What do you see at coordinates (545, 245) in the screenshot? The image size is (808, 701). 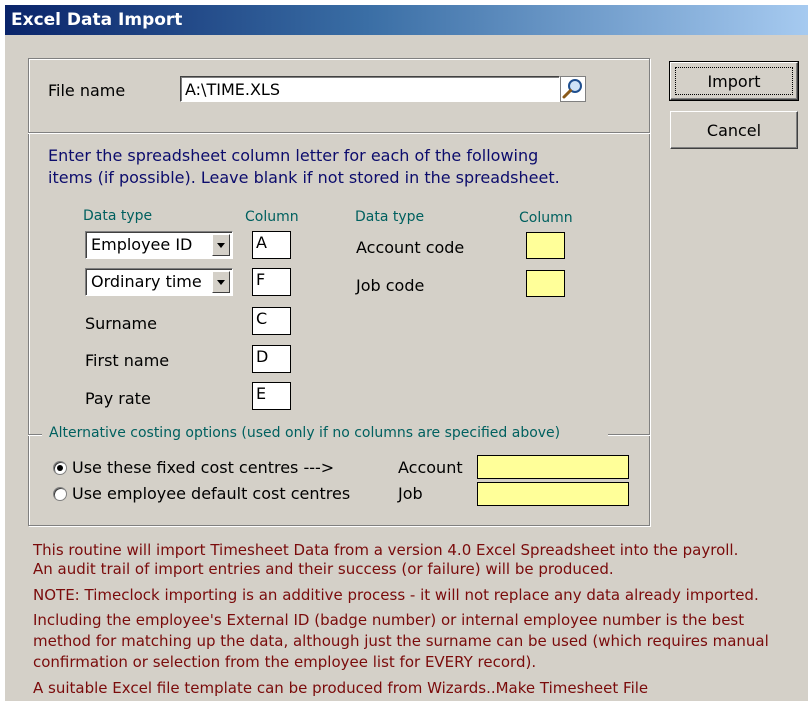 I see `column-input-account-code` at bounding box center [545, 245].